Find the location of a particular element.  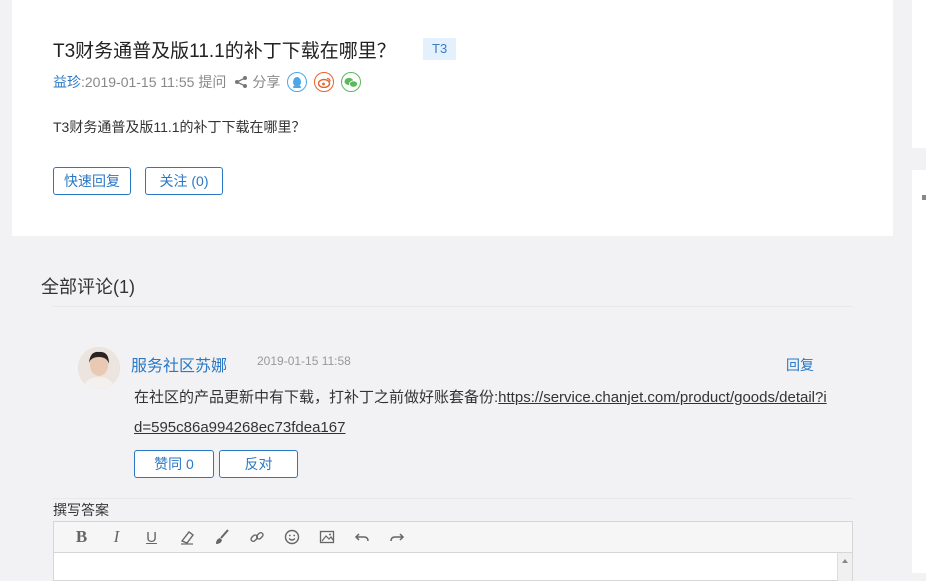

emoji-icon is located at coordinates (291, 537).